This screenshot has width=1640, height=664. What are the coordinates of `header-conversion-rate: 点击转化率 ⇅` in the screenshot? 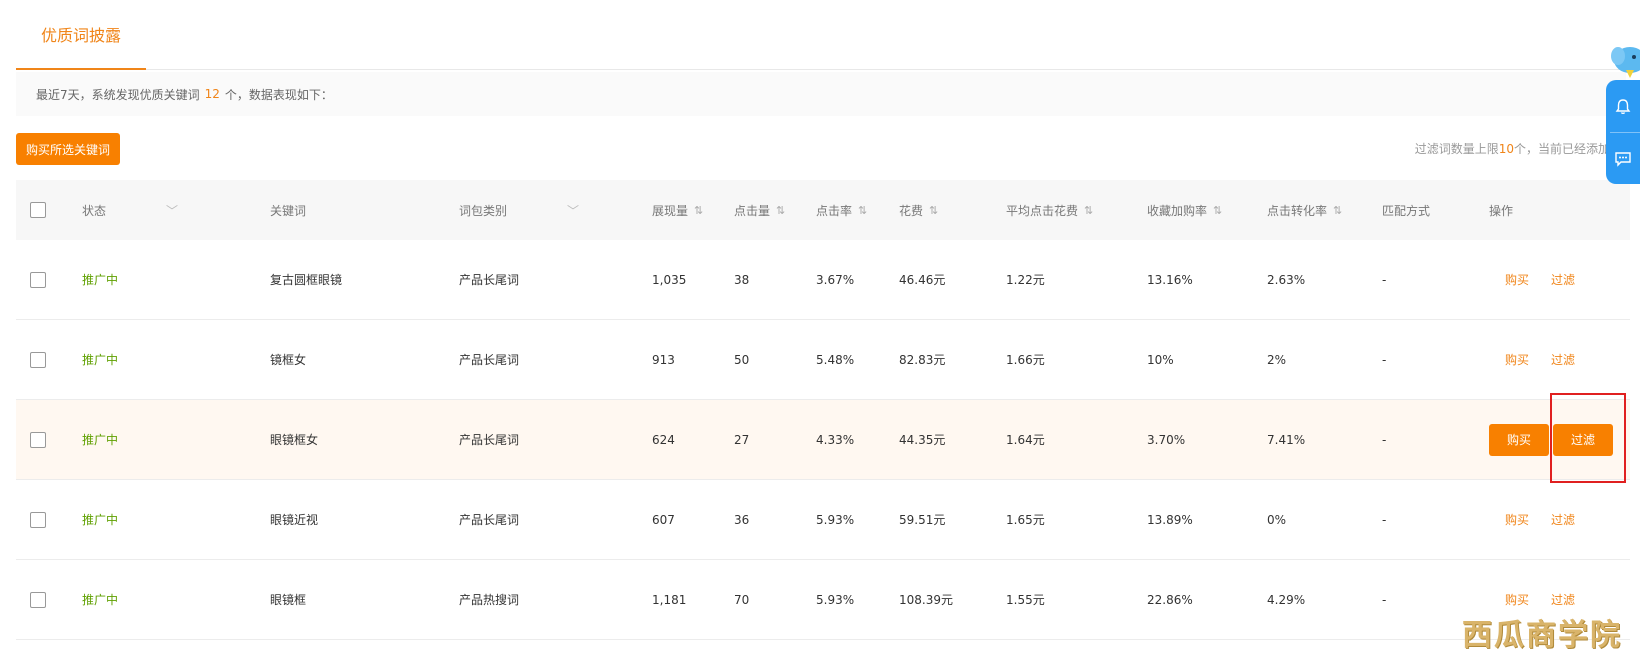 It's located at (1327, 210).